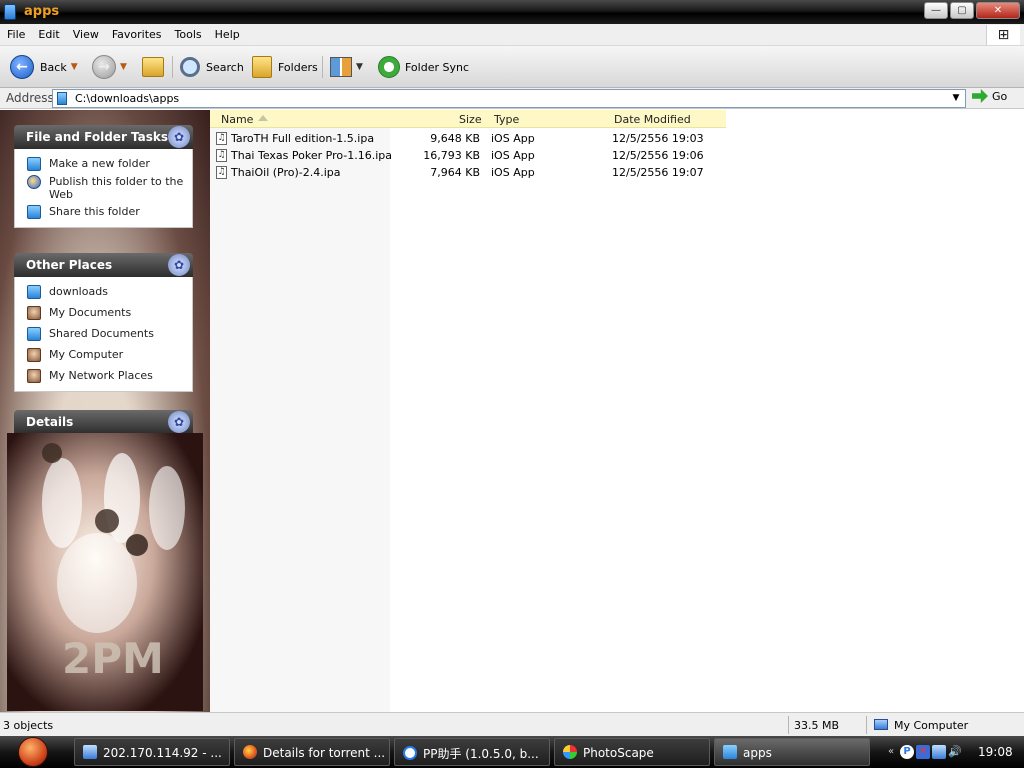 The width and height of the screenshot is (1024, 768). I want to click on menu-bar: File Edit View Favorites Tools Help ⊞, so click(512, 35).